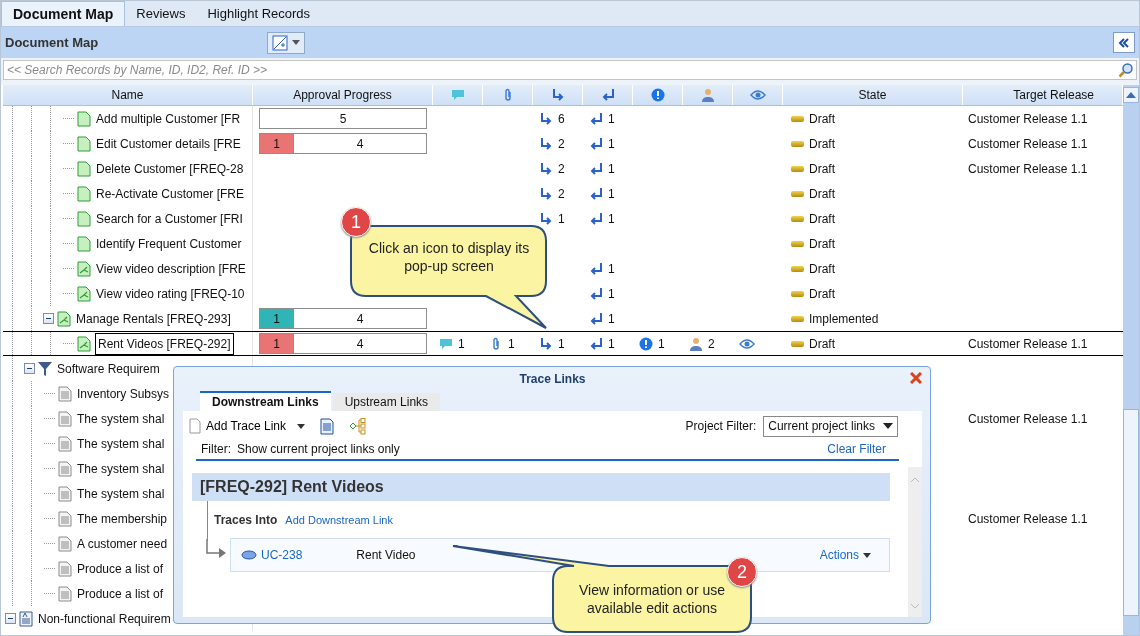 This screenshot has height=636, width=1140. Describe the element at coordinates (570, 70) in the screenshot. I see `search-field: << Search Records by Name, ID, ID2, Ref. ID >>` at that location.